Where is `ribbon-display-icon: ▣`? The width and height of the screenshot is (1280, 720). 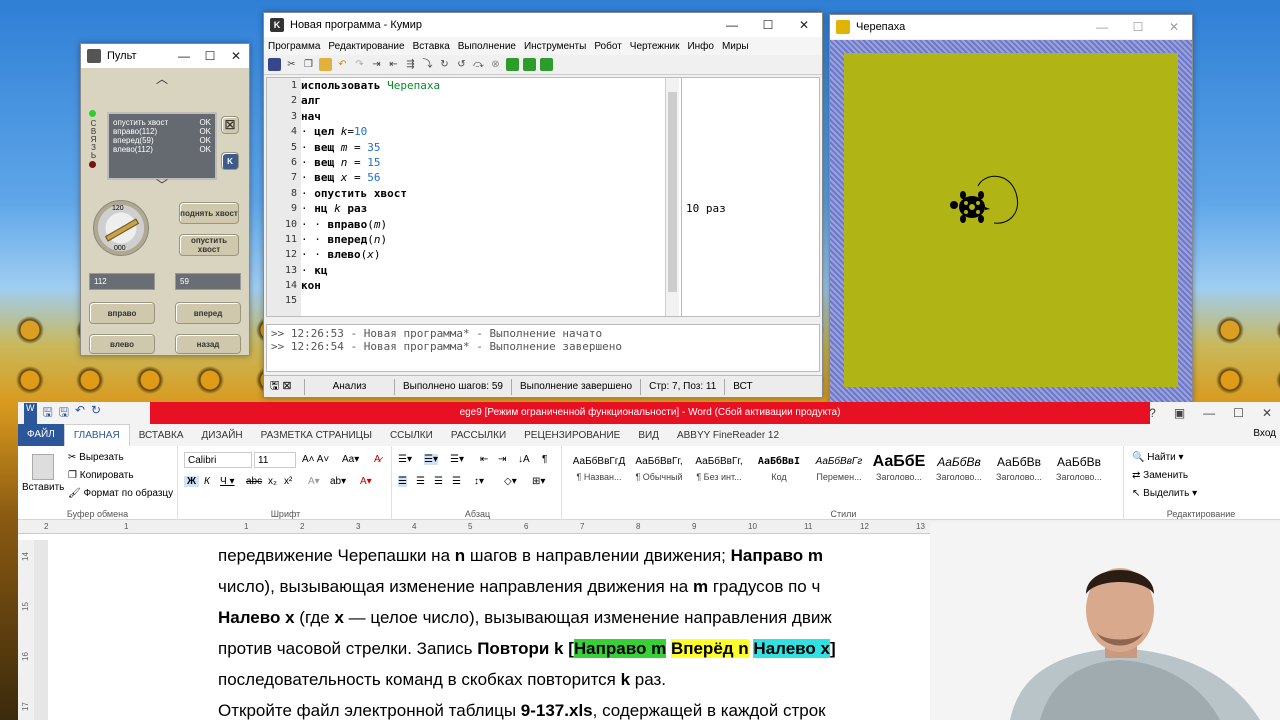
ribbon-display-icon: ▣ is located at coordinates (1179, 413).